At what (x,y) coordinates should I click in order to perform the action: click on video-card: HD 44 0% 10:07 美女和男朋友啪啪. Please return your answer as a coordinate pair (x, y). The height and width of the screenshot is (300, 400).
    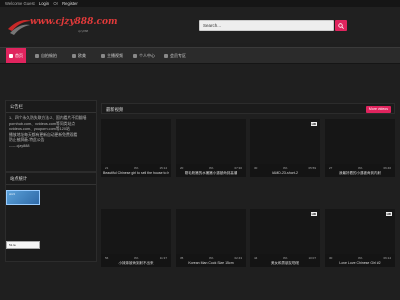
    Looking at the image, I should click on (285, 238).